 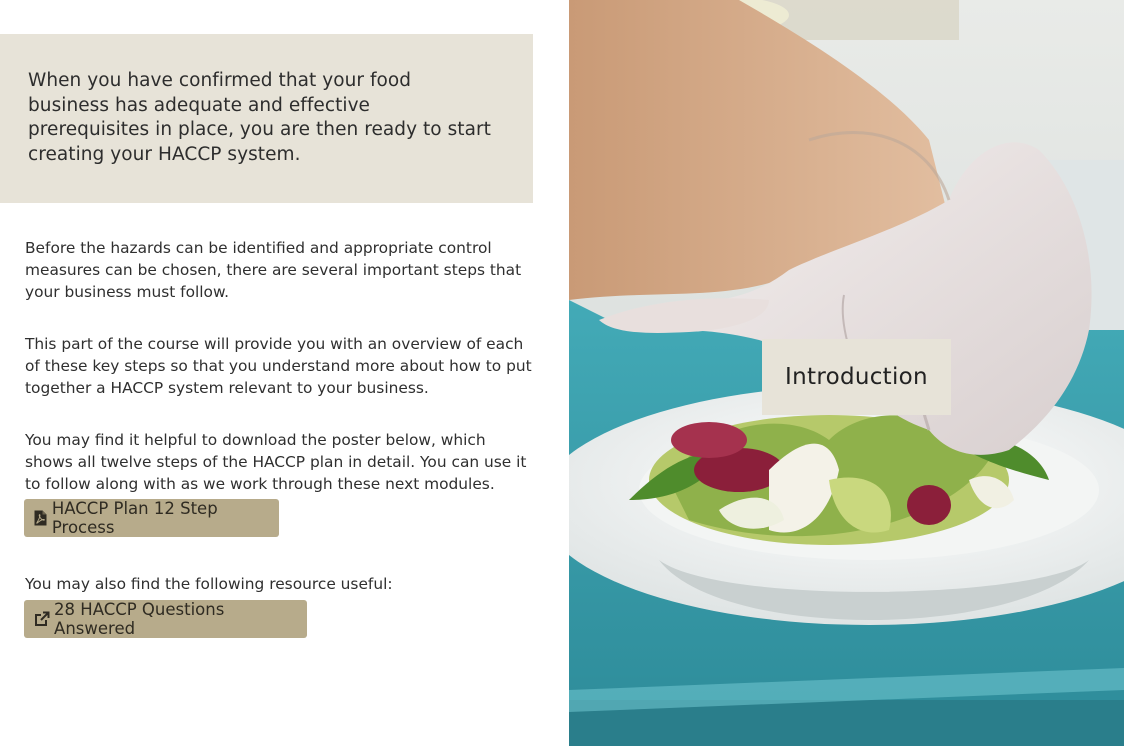 I want to click on introduction-badge: Introduction, so click(x=856, y=377).